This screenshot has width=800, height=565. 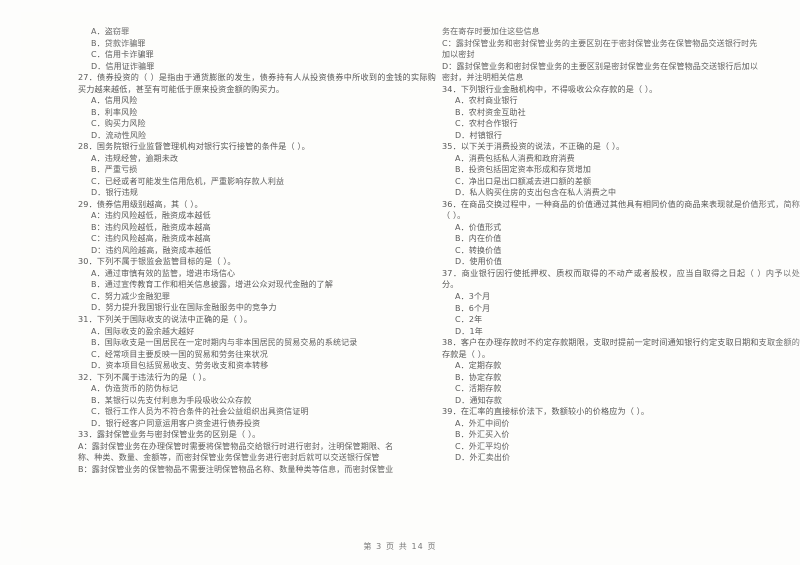 What do you see at coordinates (490, 112) in the screenshot?
I see `question-option: B．农村资金互助社` at bounding box center [490, 112].